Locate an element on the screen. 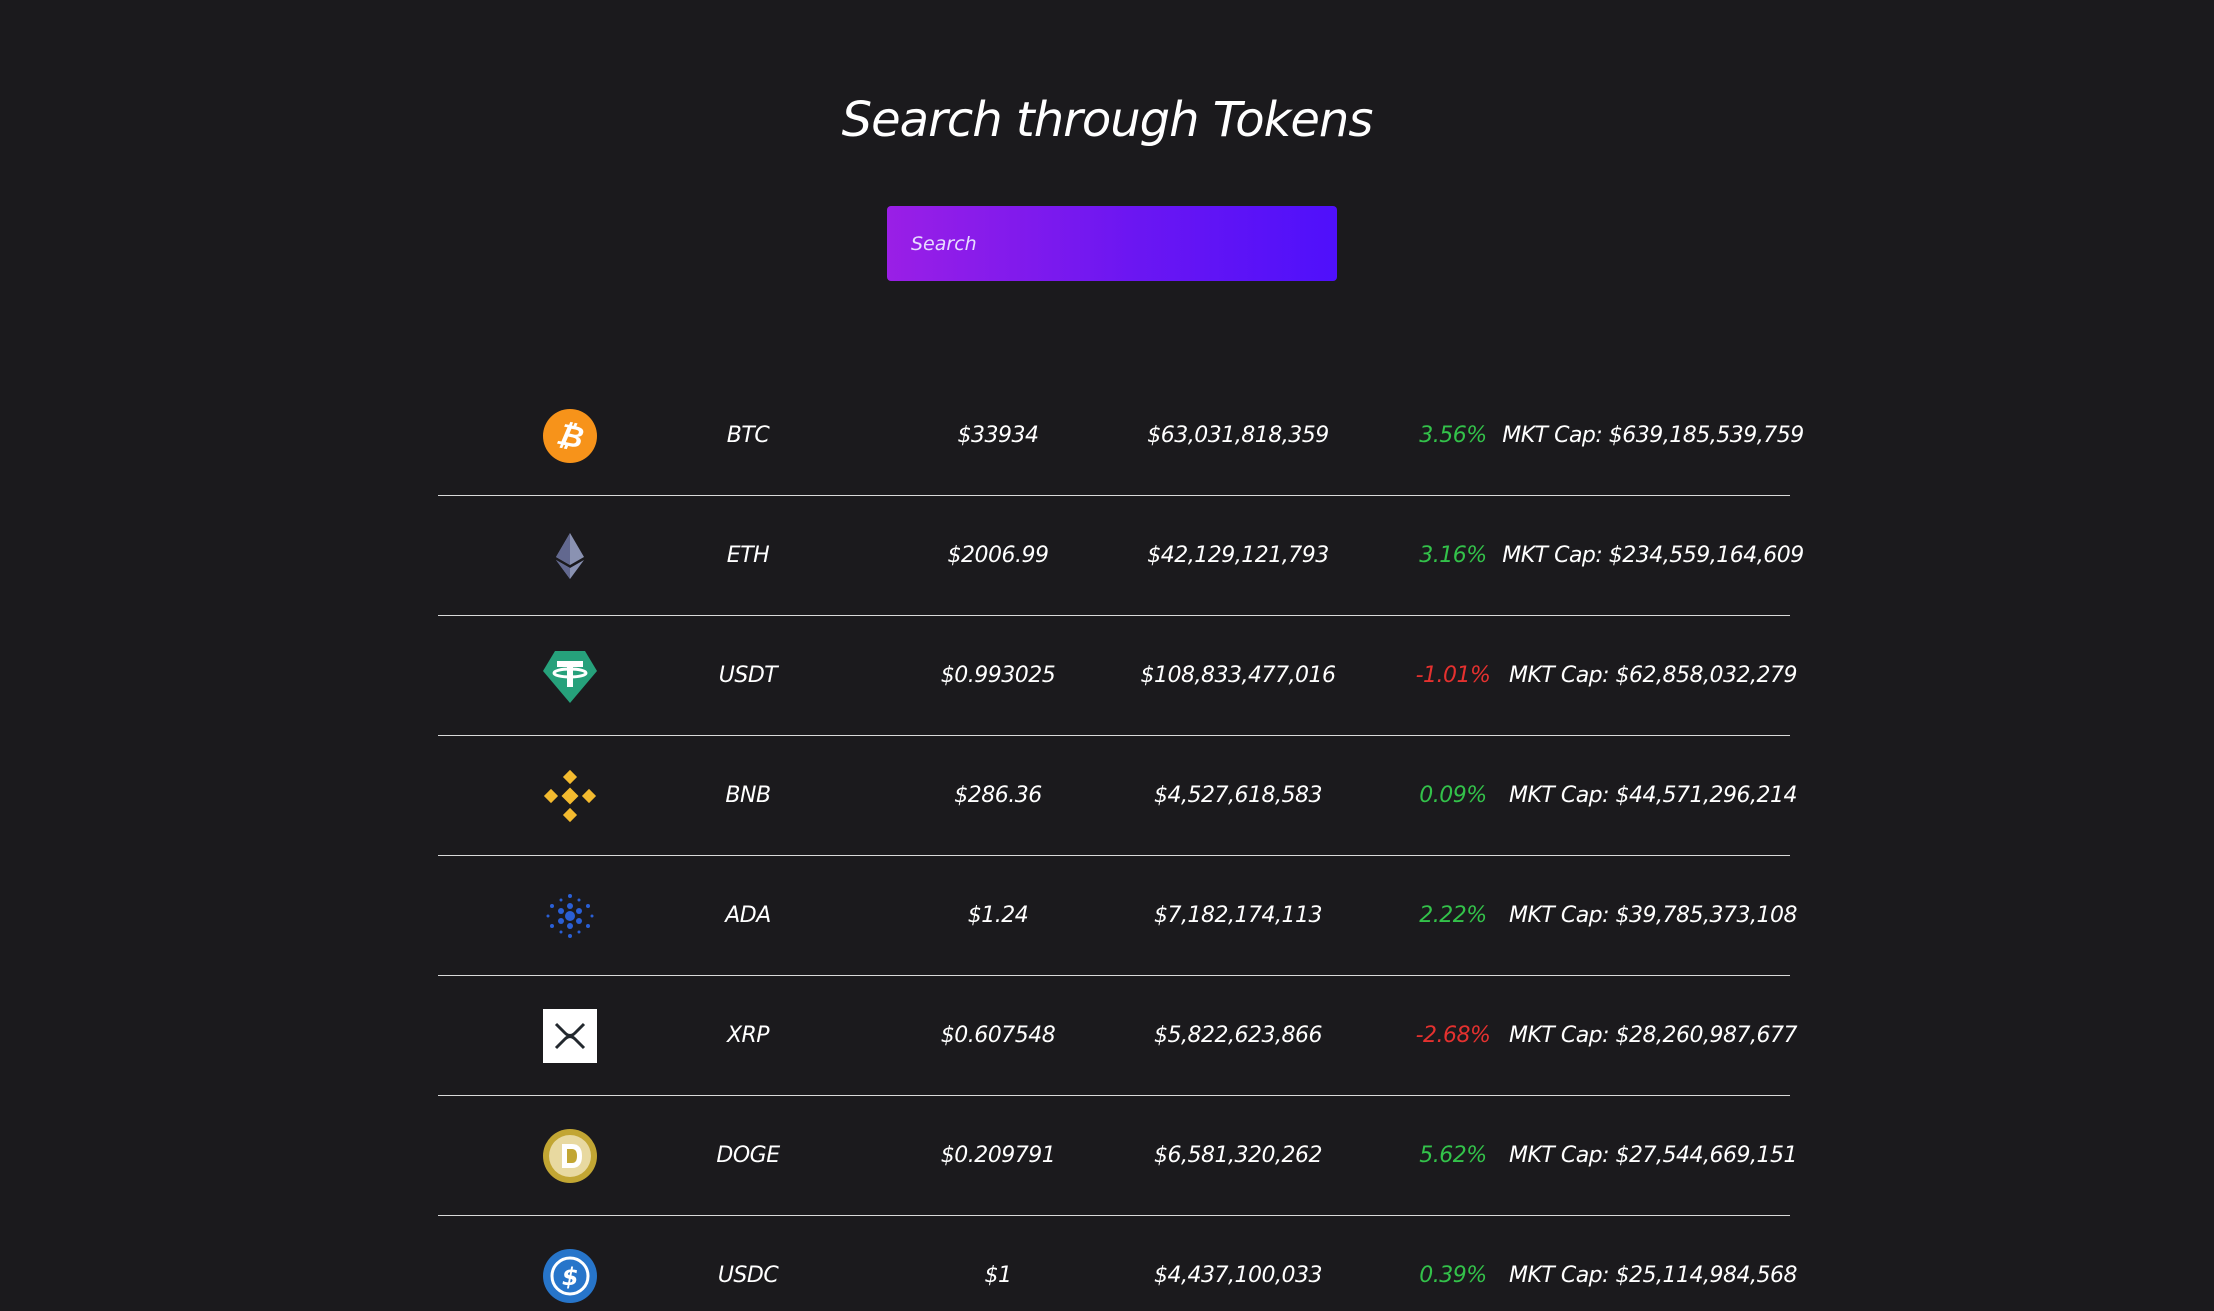 This screenshot has height=1311, width=2214. token-price: $0.209791 is located at coordinates (998, 1155).